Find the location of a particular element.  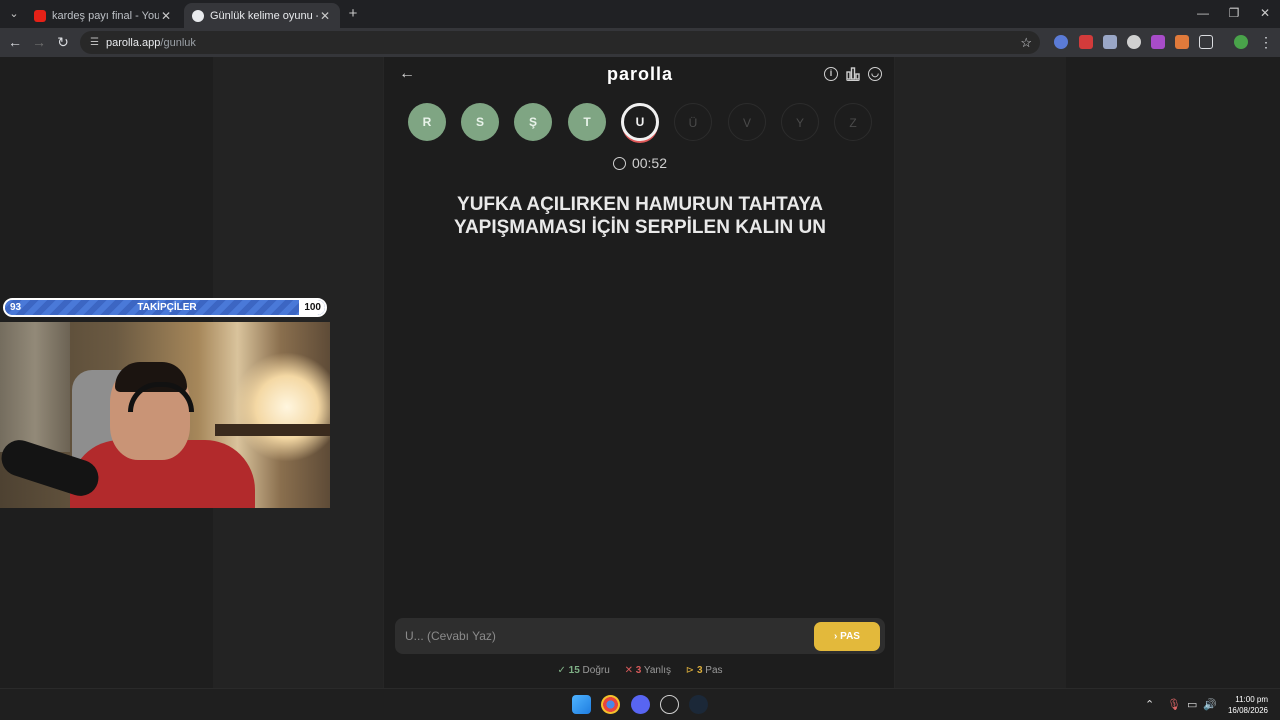

webcam-curtain is located at coordinates (35, 387).